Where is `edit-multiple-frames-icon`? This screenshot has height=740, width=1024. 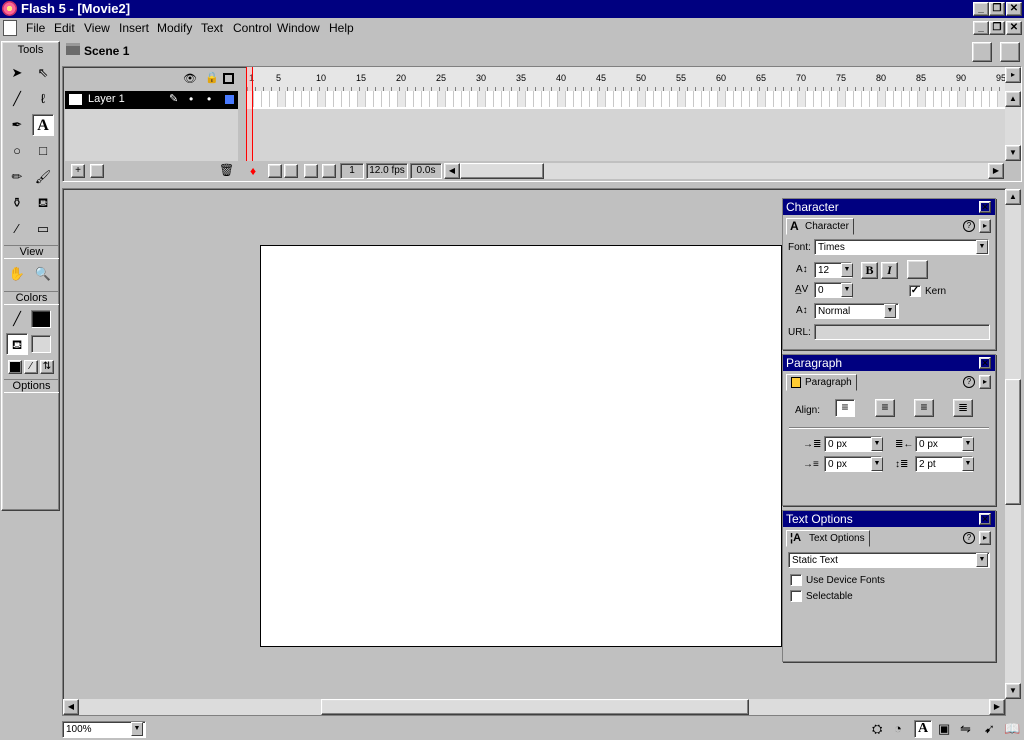 edit-multiple-frames-icon is located at coordinates (311, 171).